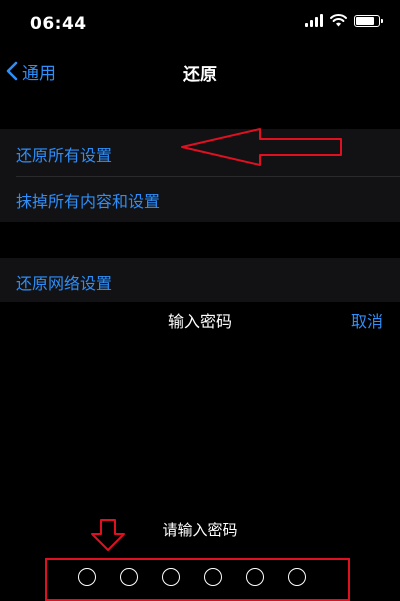  What do you see at coordinates (200, 530) in the screenshot?
I see `passcode-prompt: 请输入密码` at bounding box center [200, 530].